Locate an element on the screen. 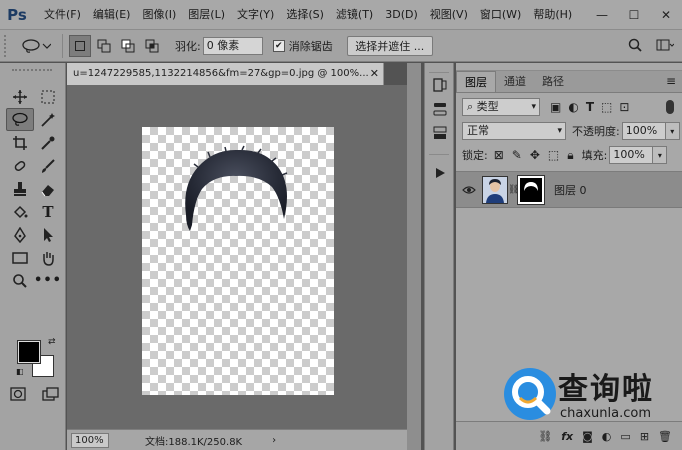  menu-edit: 编辑(E) is located at coordinates (112, 15).